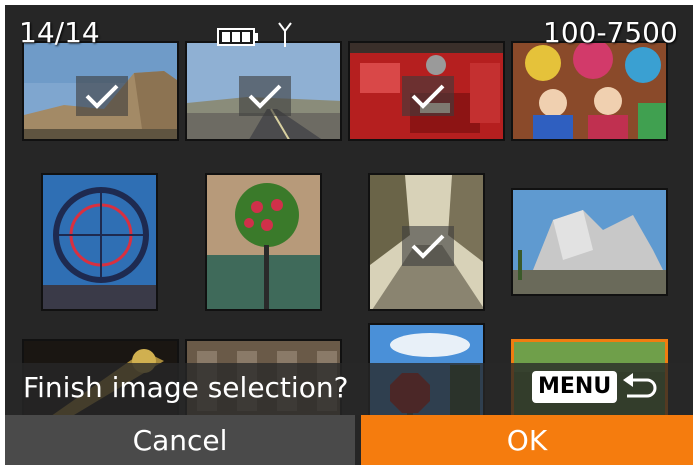 This screenshot has height=468, width=698. What do you see at coordinates (239, 39) in the screenshot?
I see `battery-icon` at bounding box center [239, 39].